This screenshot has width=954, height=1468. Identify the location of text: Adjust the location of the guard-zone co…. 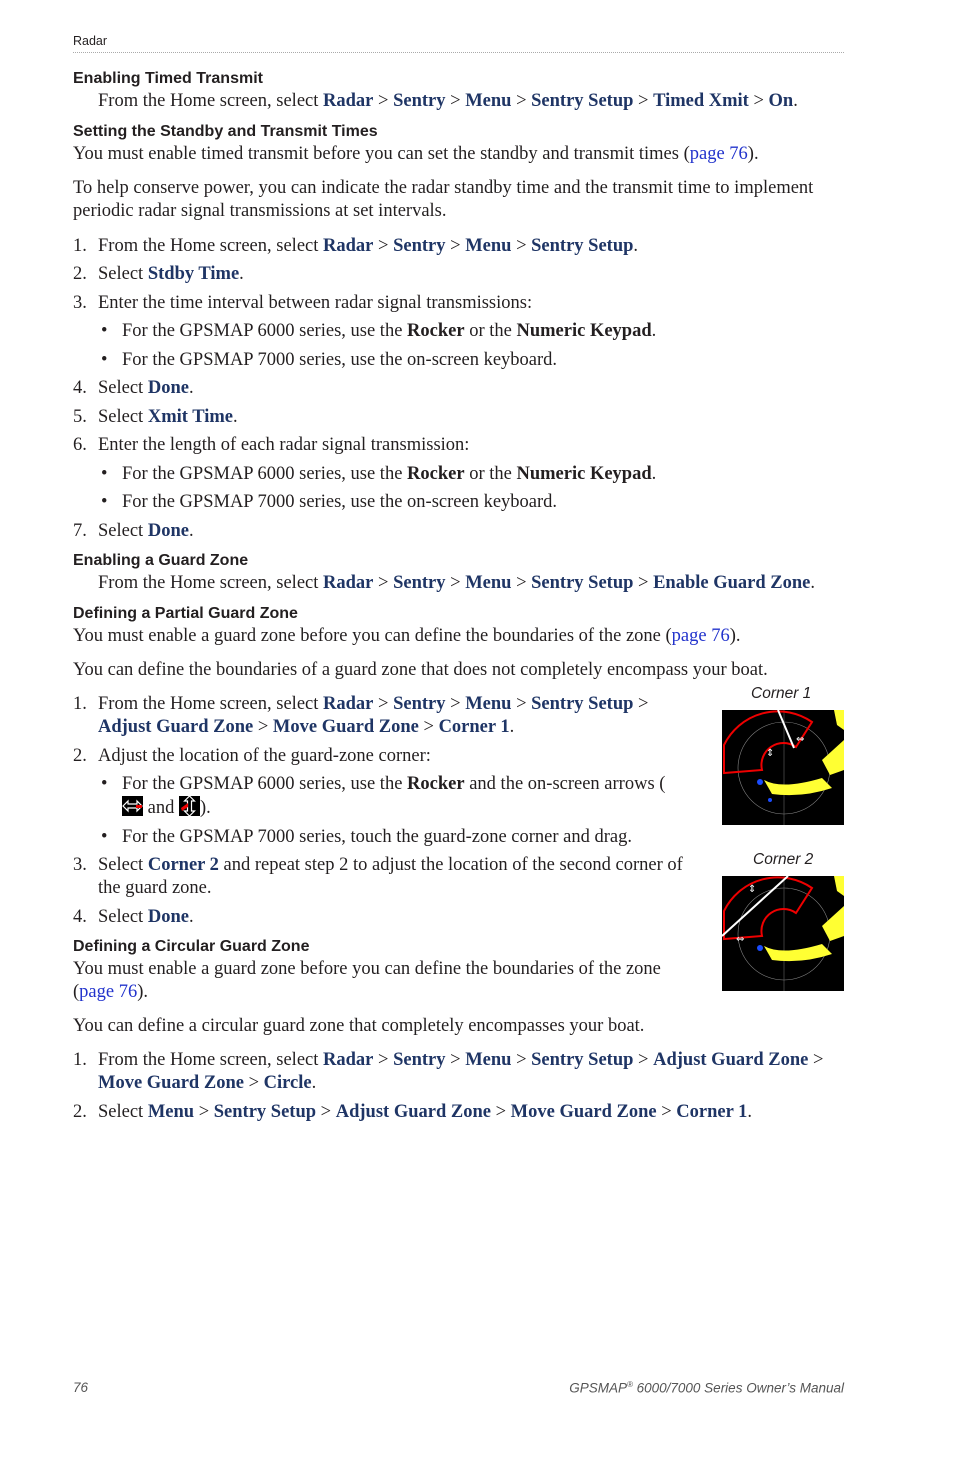
(264, 755).